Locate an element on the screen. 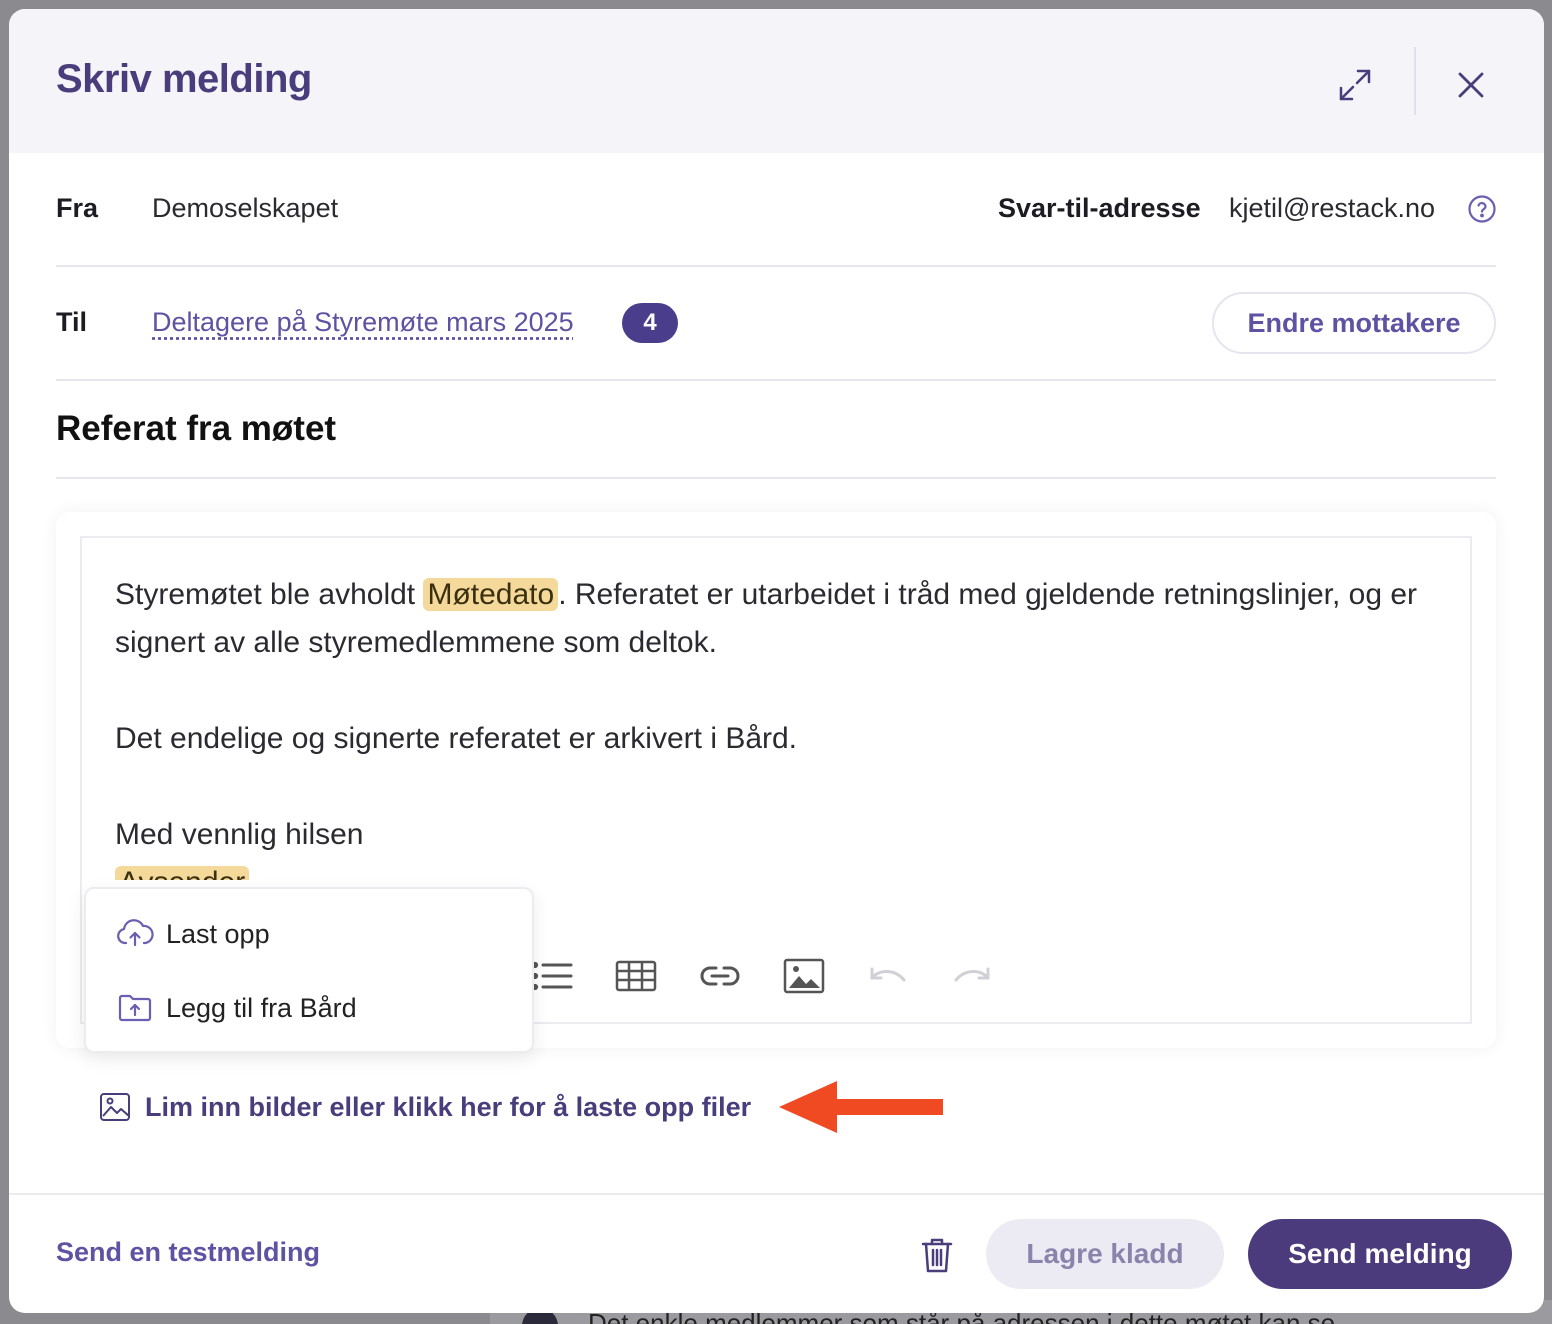 The width and height of the screenshot is (1552, 1324). recipient-count-badge: 4 is located at coordinates (650, 323).